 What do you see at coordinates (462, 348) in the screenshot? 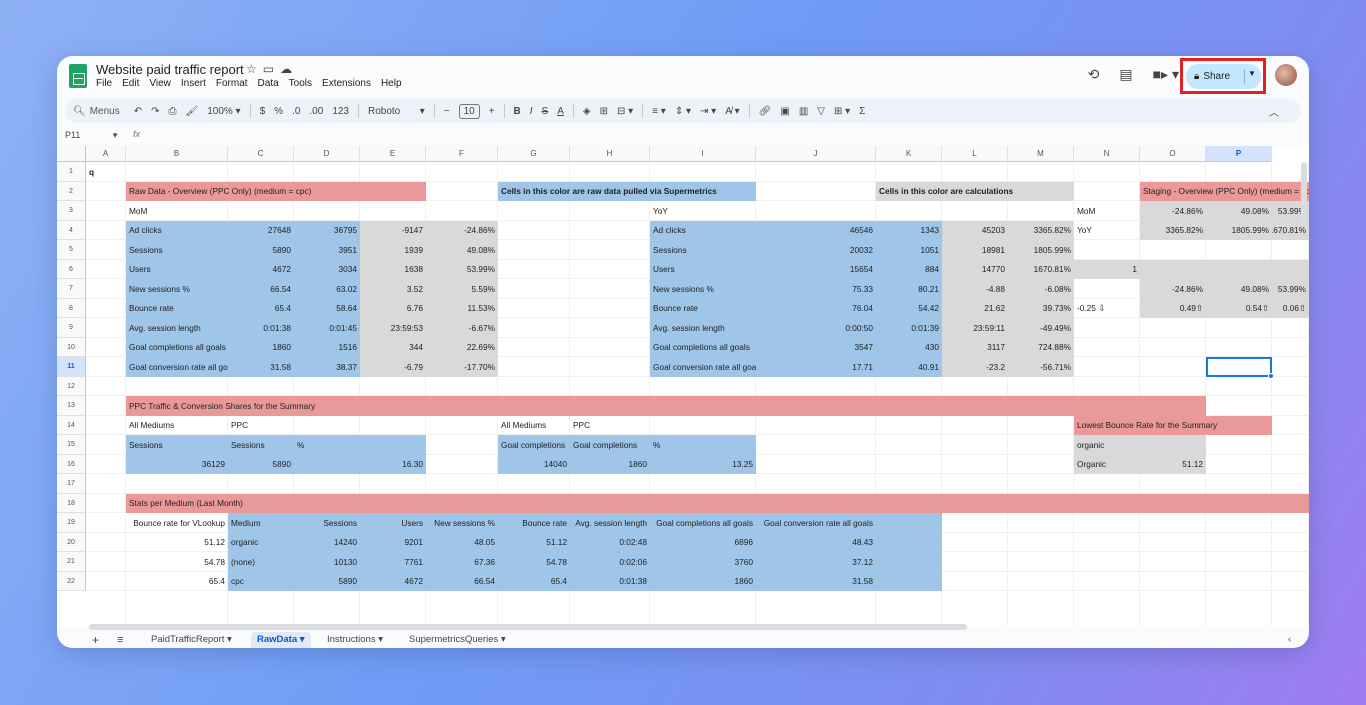
I see `mom-value-pct: 22.69%` at bounding box center [462, 348].